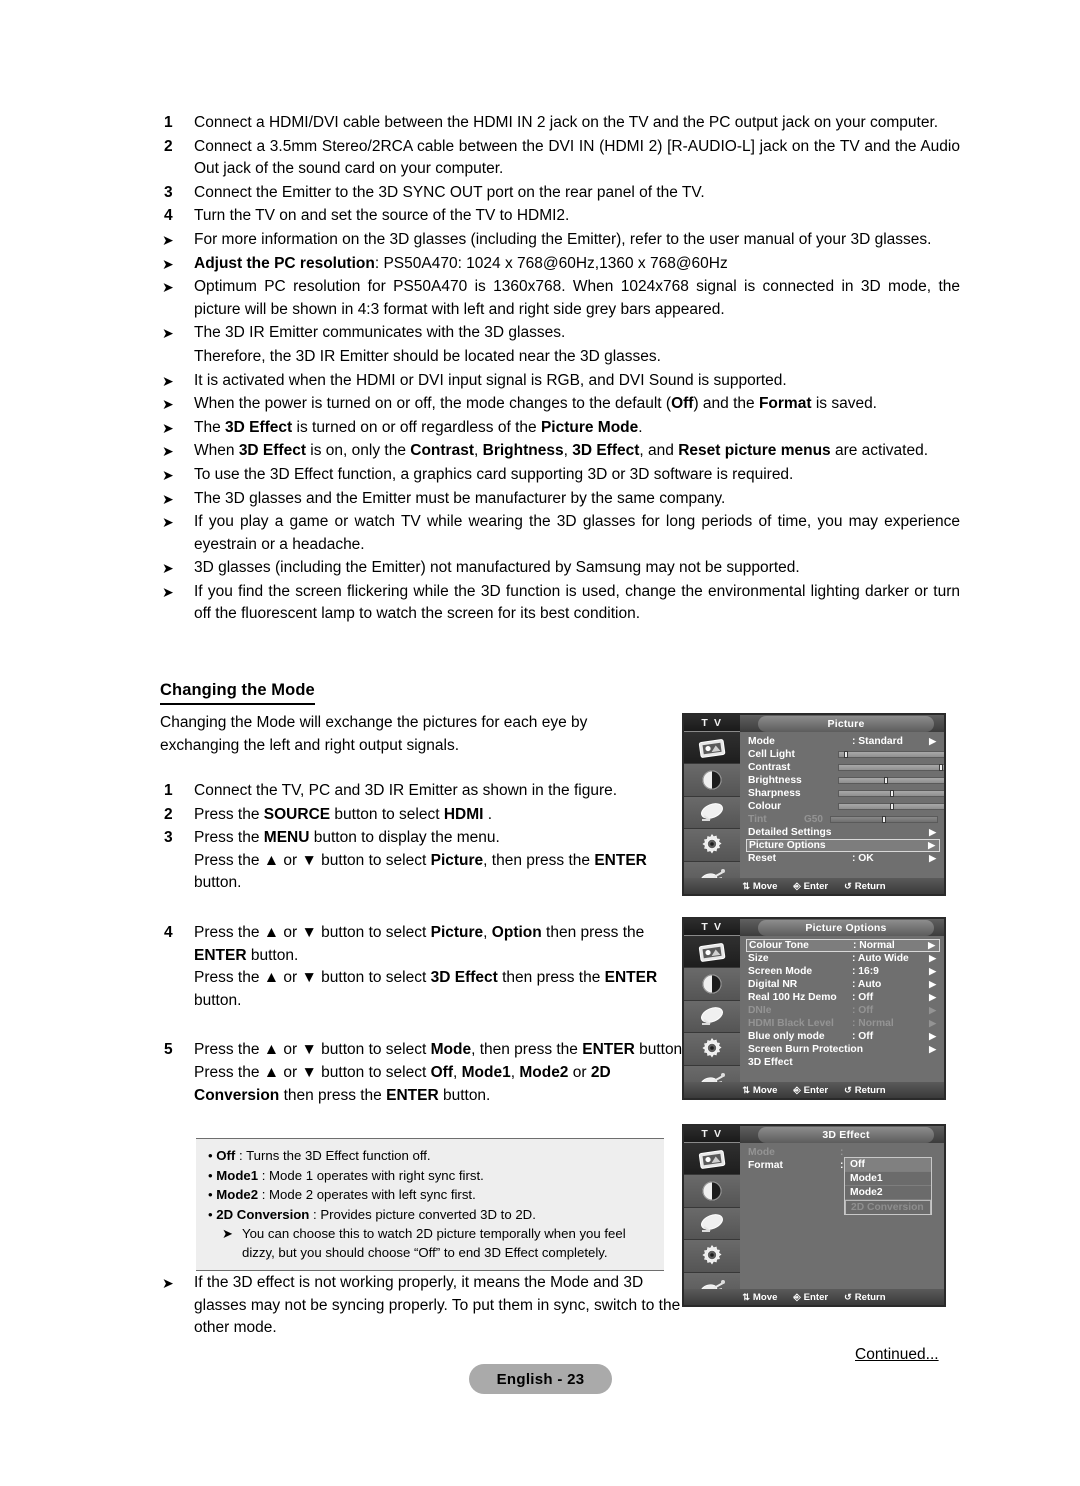  I want to click on osd-row-value: : Auto, so click(867, 984).